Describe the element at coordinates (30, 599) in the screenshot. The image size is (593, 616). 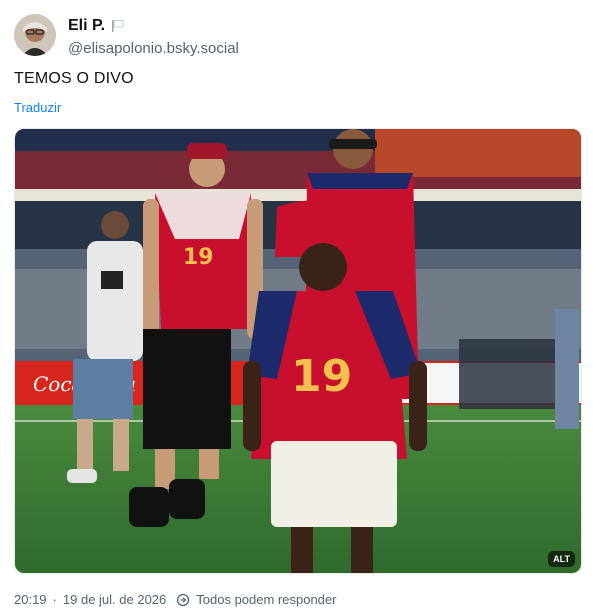
I see `post-time: 20:19` at that location.